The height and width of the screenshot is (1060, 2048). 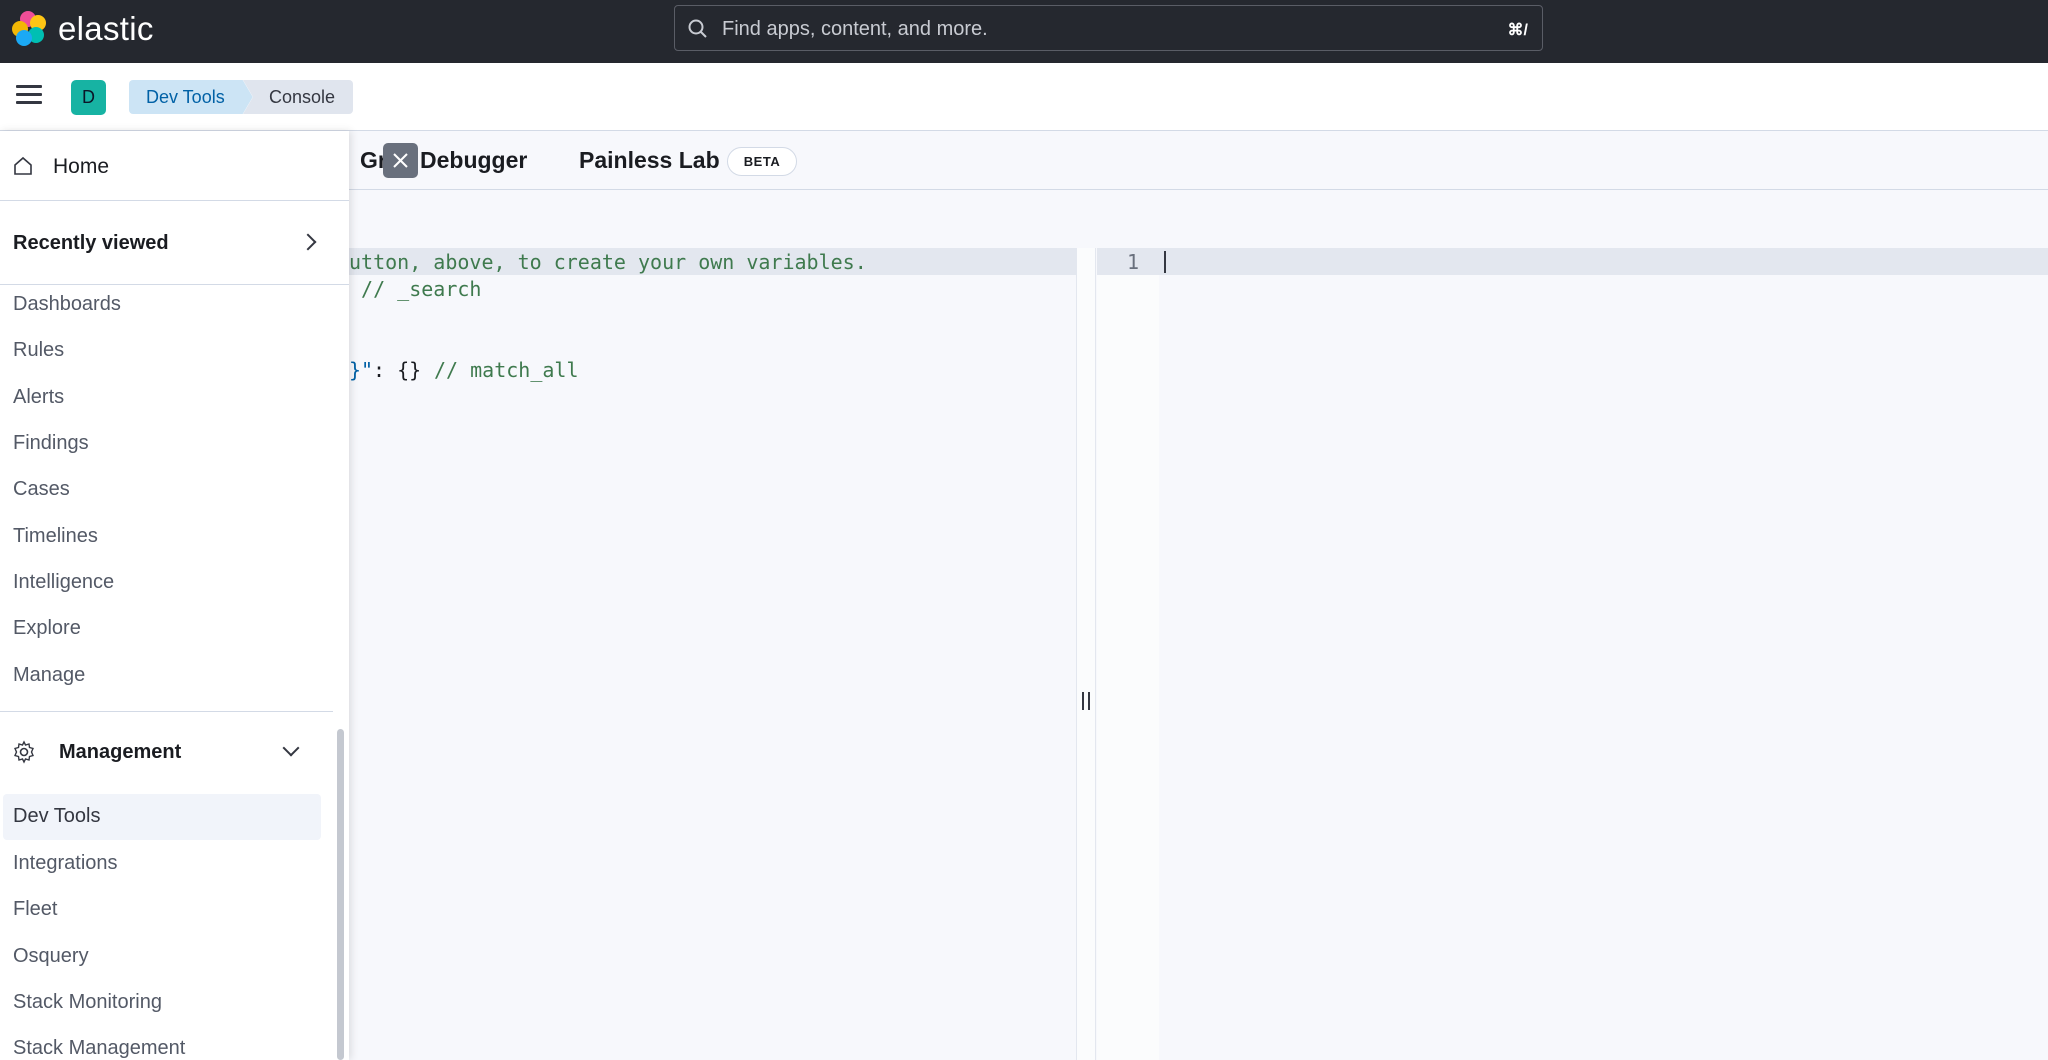 What do you see at coordinates (106, 28) in the screenshot?
I see `brand-name: elastic` at bounding box center [106, 28].